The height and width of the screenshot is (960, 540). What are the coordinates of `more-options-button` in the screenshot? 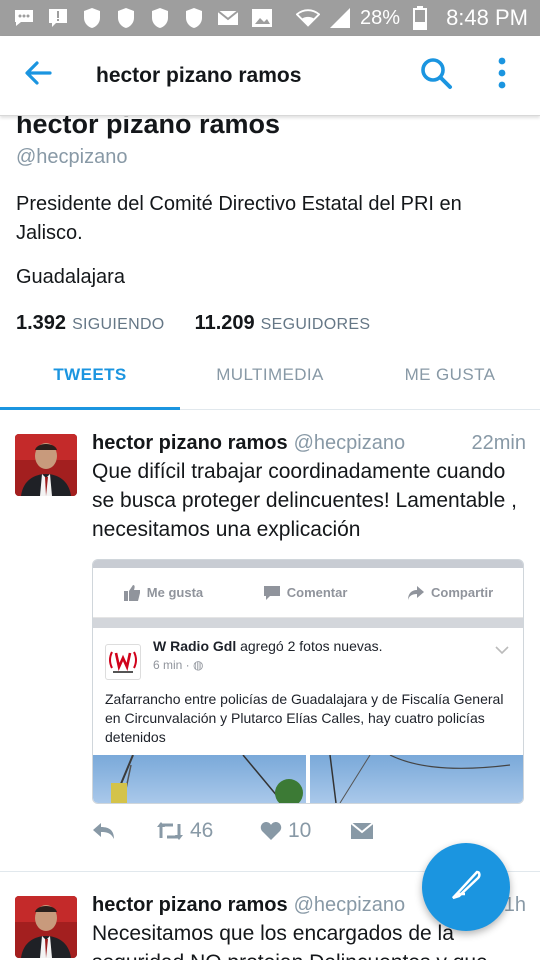 It's located at (502, 76).